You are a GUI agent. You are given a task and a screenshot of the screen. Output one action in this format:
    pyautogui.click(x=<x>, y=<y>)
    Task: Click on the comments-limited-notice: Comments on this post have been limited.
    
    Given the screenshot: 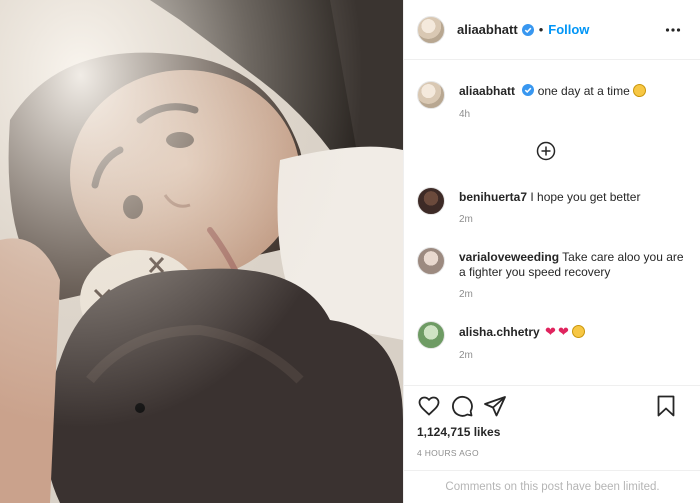 What is the action you would take?
    pyautogui.click(x=552, y=486)
    